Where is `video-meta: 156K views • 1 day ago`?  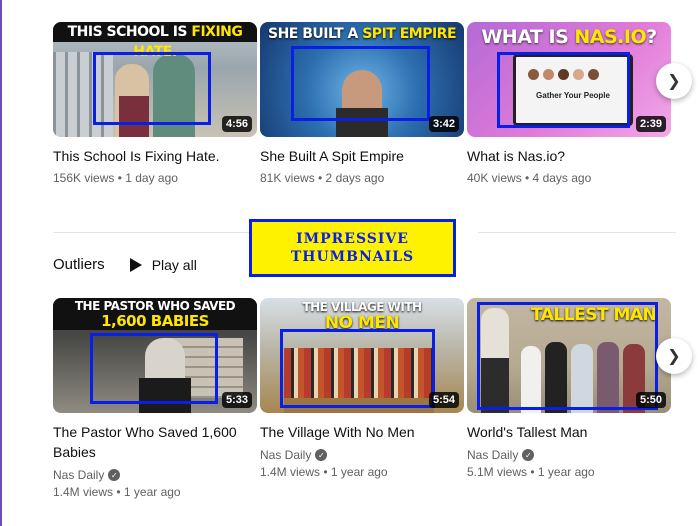 video-meta: 156K views • 1 day ago is located at coordinates (115, 178).